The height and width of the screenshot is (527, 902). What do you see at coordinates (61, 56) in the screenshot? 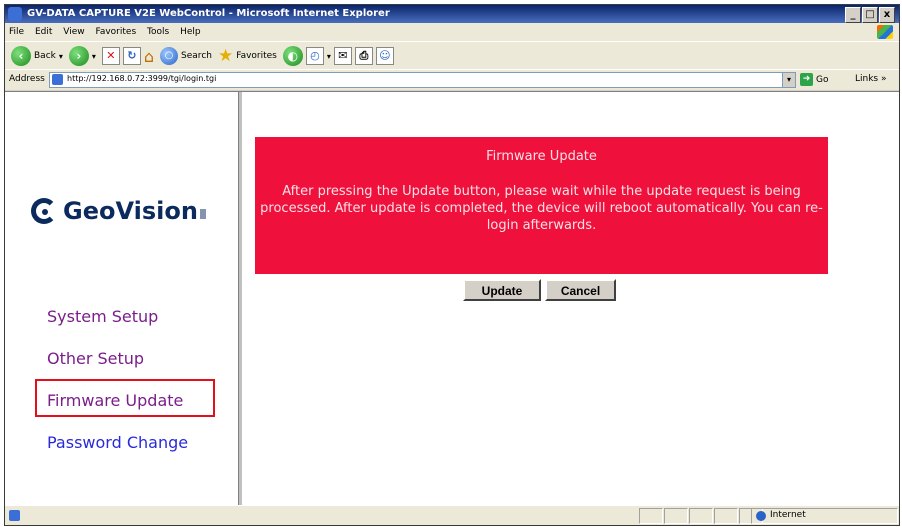
I see `back-dropdown-icon: ▾` at bounding box center [61, 56].